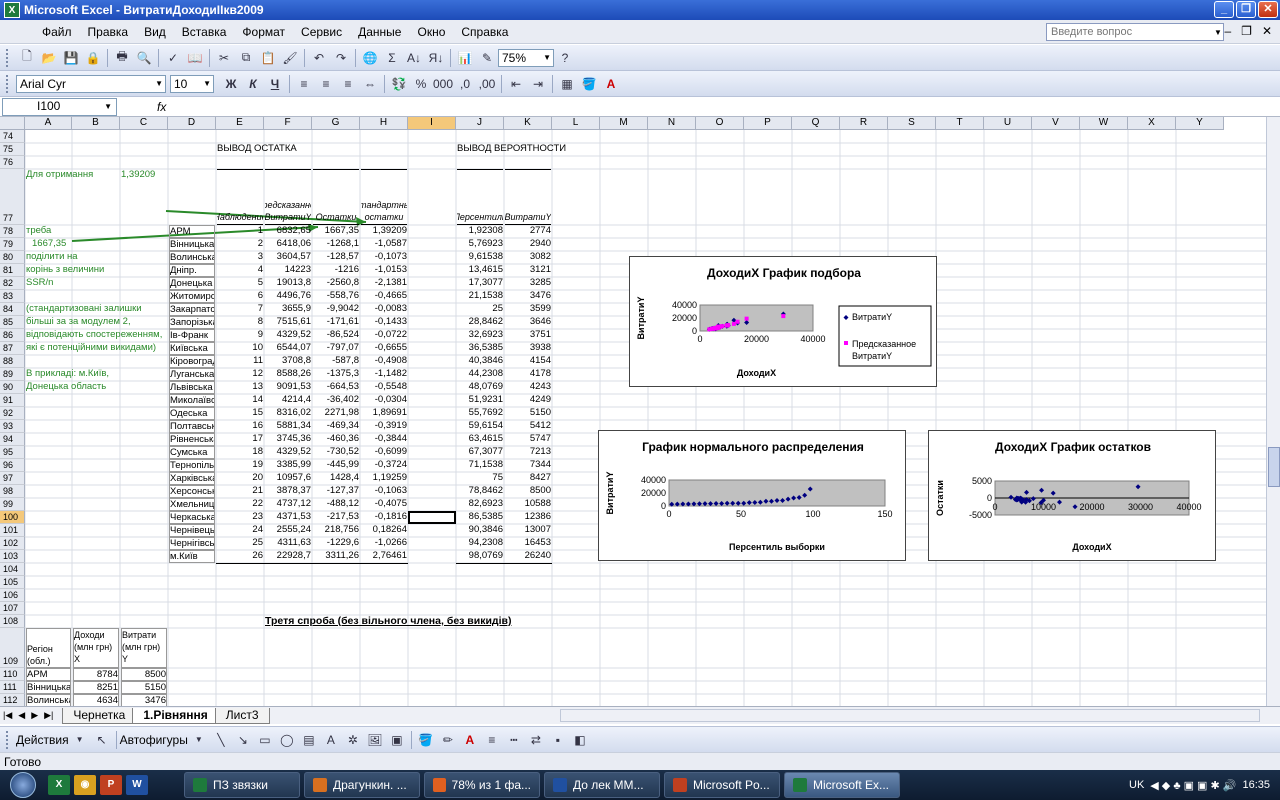  What do you see at coordinates (960, 123) in the screenshot?
I see `column-header-t: T` at bounding box center [960, 123].